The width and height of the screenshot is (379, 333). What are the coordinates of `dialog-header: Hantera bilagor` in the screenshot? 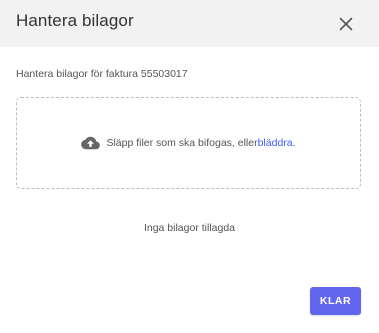 It's located at (189, 23).